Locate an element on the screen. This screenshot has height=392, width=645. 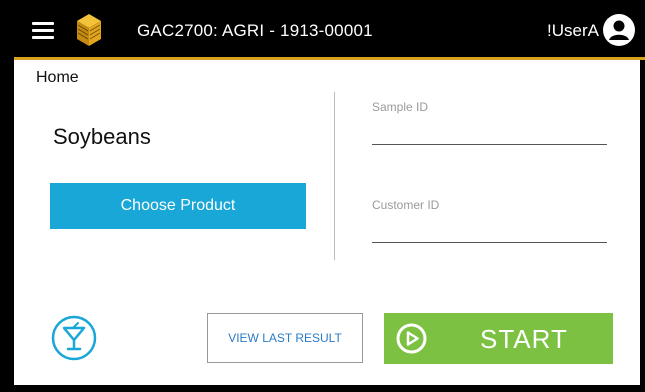
cube-logo-icon is located at coordinates (89, 30).